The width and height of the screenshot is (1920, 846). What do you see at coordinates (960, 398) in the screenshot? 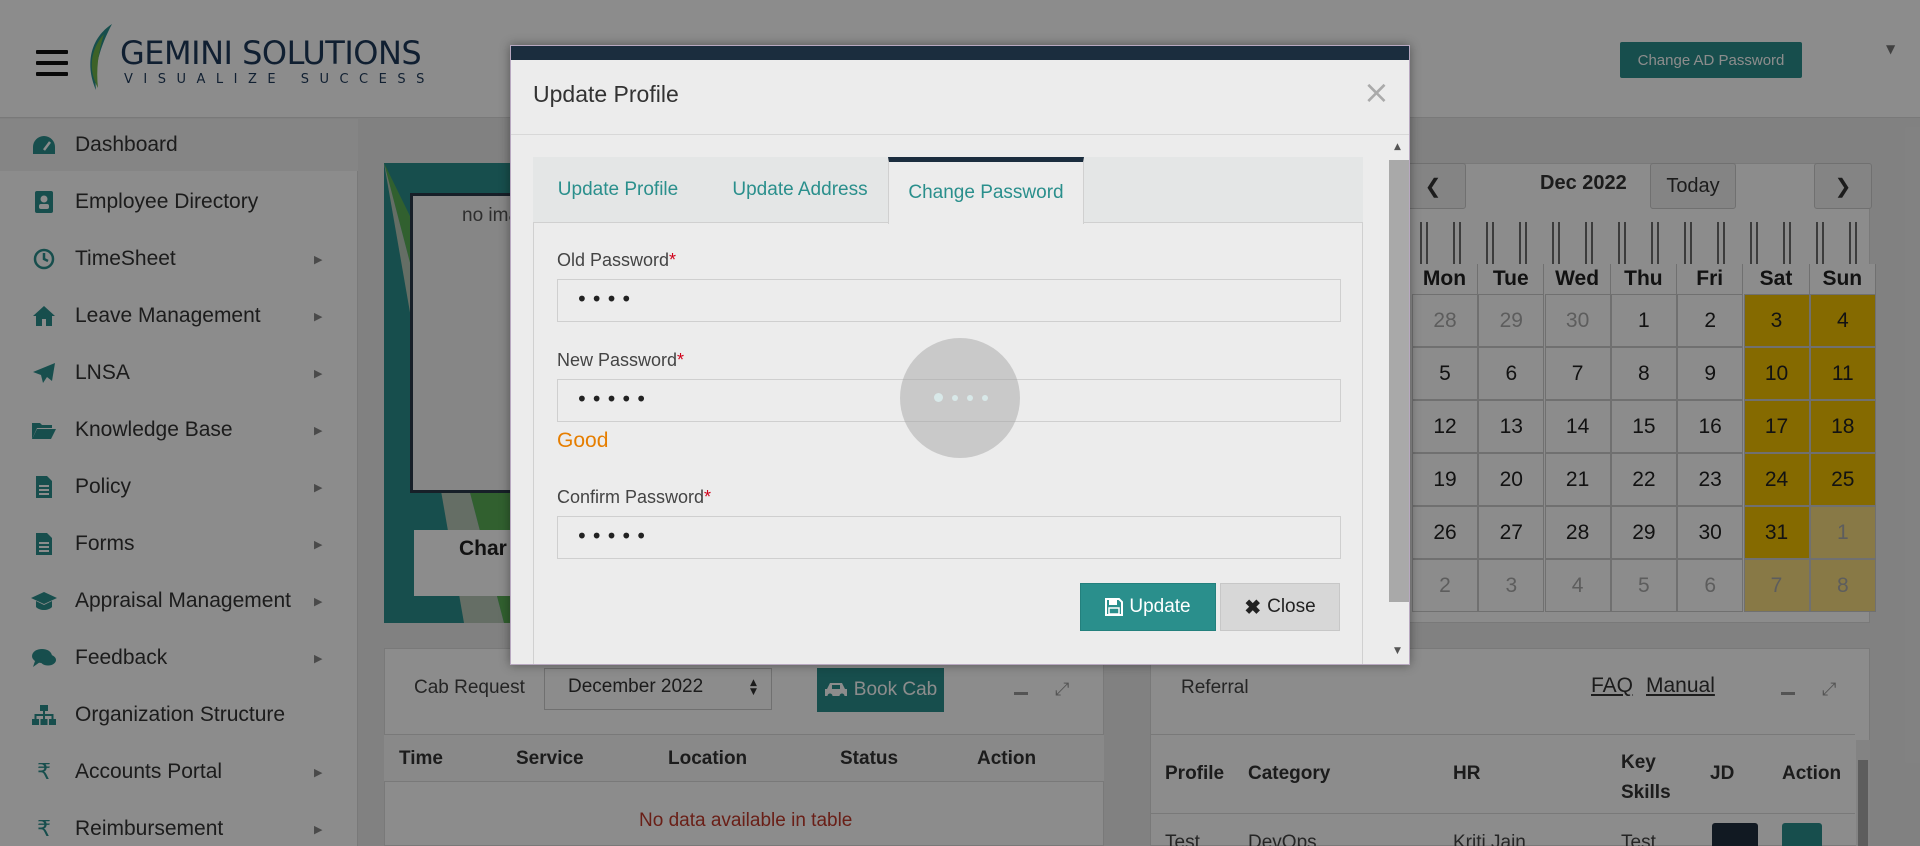
I see `loading-spinner` at bounding box center [960, 398].